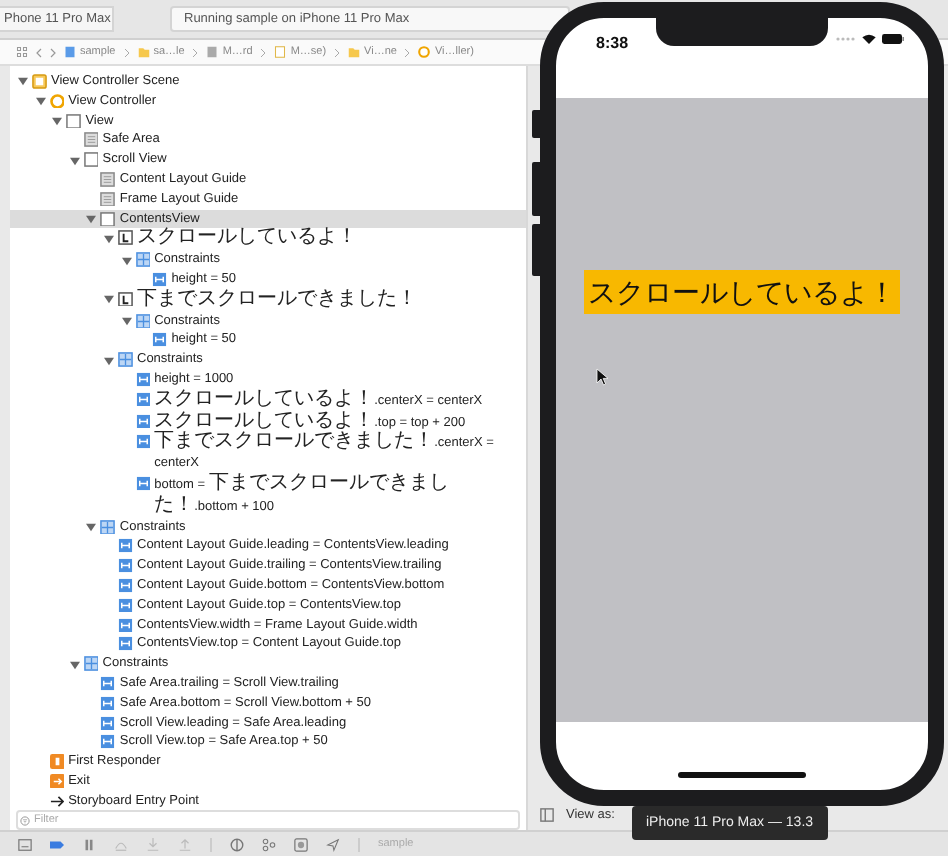 The image size is (948, 856). Describe the element at coordinates (25, 820) in the screenshot. I see `filter-icon` at that location.